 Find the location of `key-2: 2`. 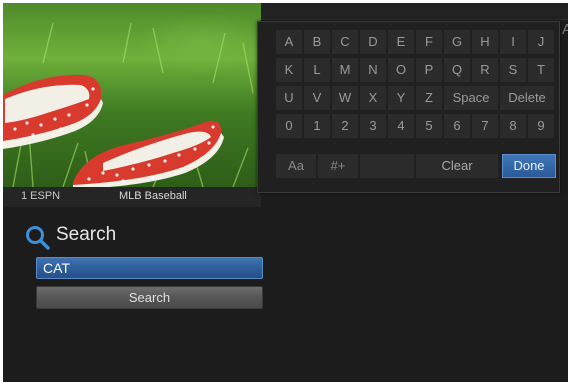

key-2: 2 is located at coordinates (345, 126).